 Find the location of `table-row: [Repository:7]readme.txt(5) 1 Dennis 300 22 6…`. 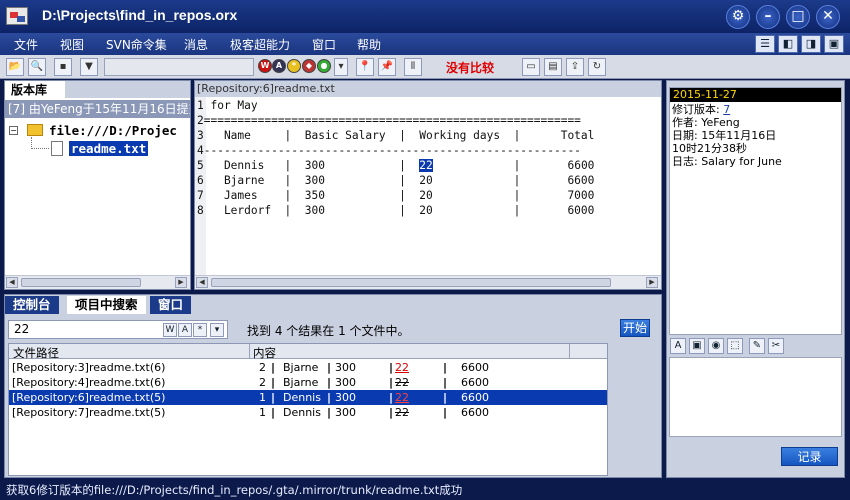

table-row: [Repository:7]readme.txt(5) 1 Dennis 300 22 6… is located at coordinates (308, 412).